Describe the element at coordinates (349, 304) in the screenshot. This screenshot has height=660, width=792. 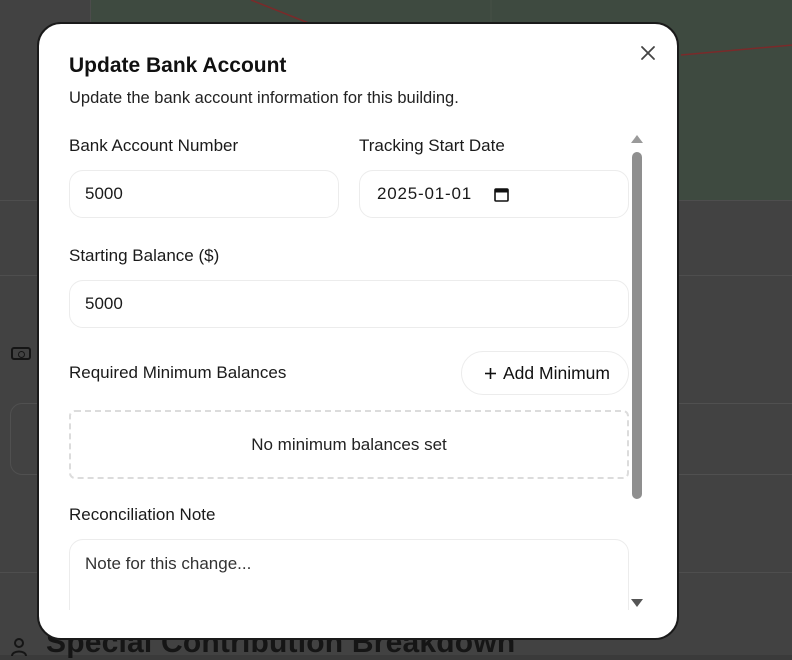
I see `starting-balance-input: 5000` at that location.